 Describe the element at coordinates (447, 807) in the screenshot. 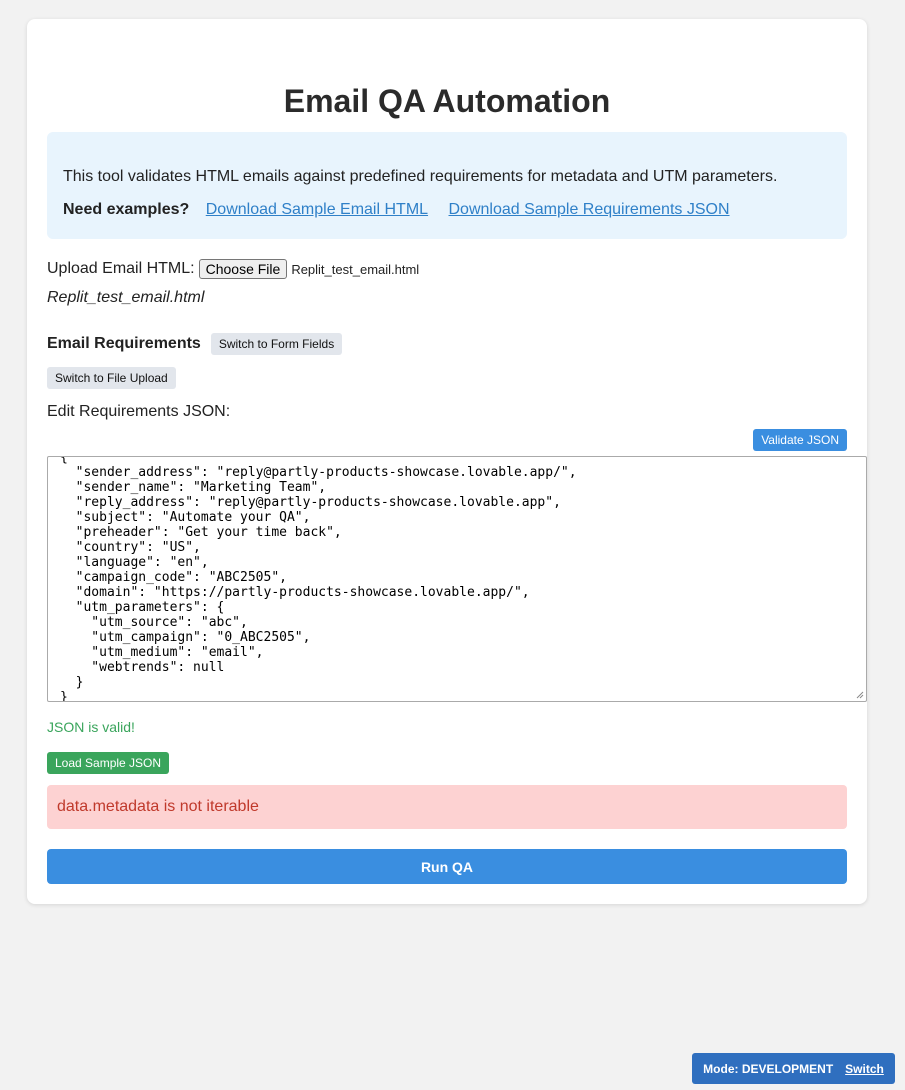

I see `error-message: data.metadata is not iterable` at that location.